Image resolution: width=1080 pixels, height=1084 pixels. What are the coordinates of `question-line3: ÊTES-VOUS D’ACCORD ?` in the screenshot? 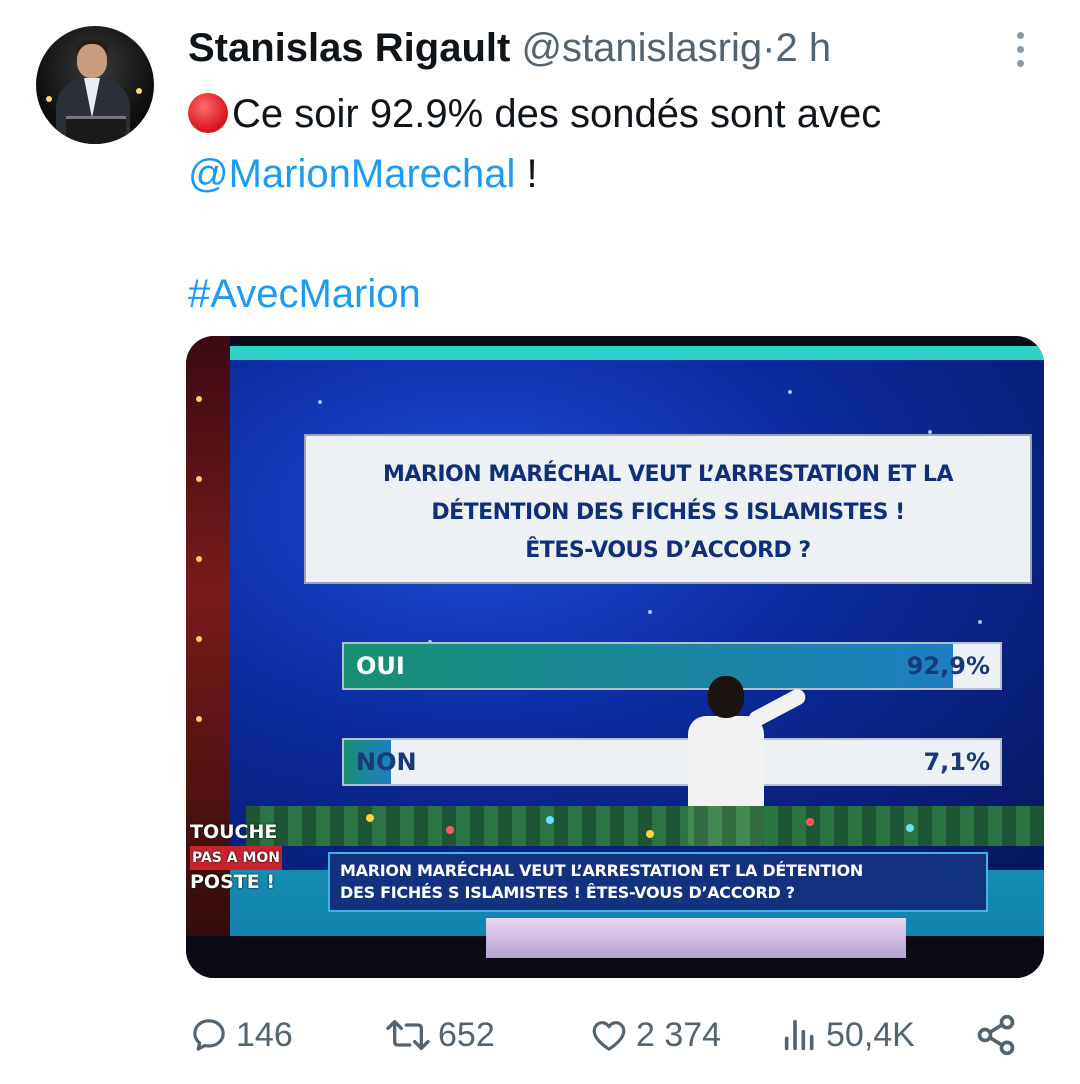 It's located at (668, 550).